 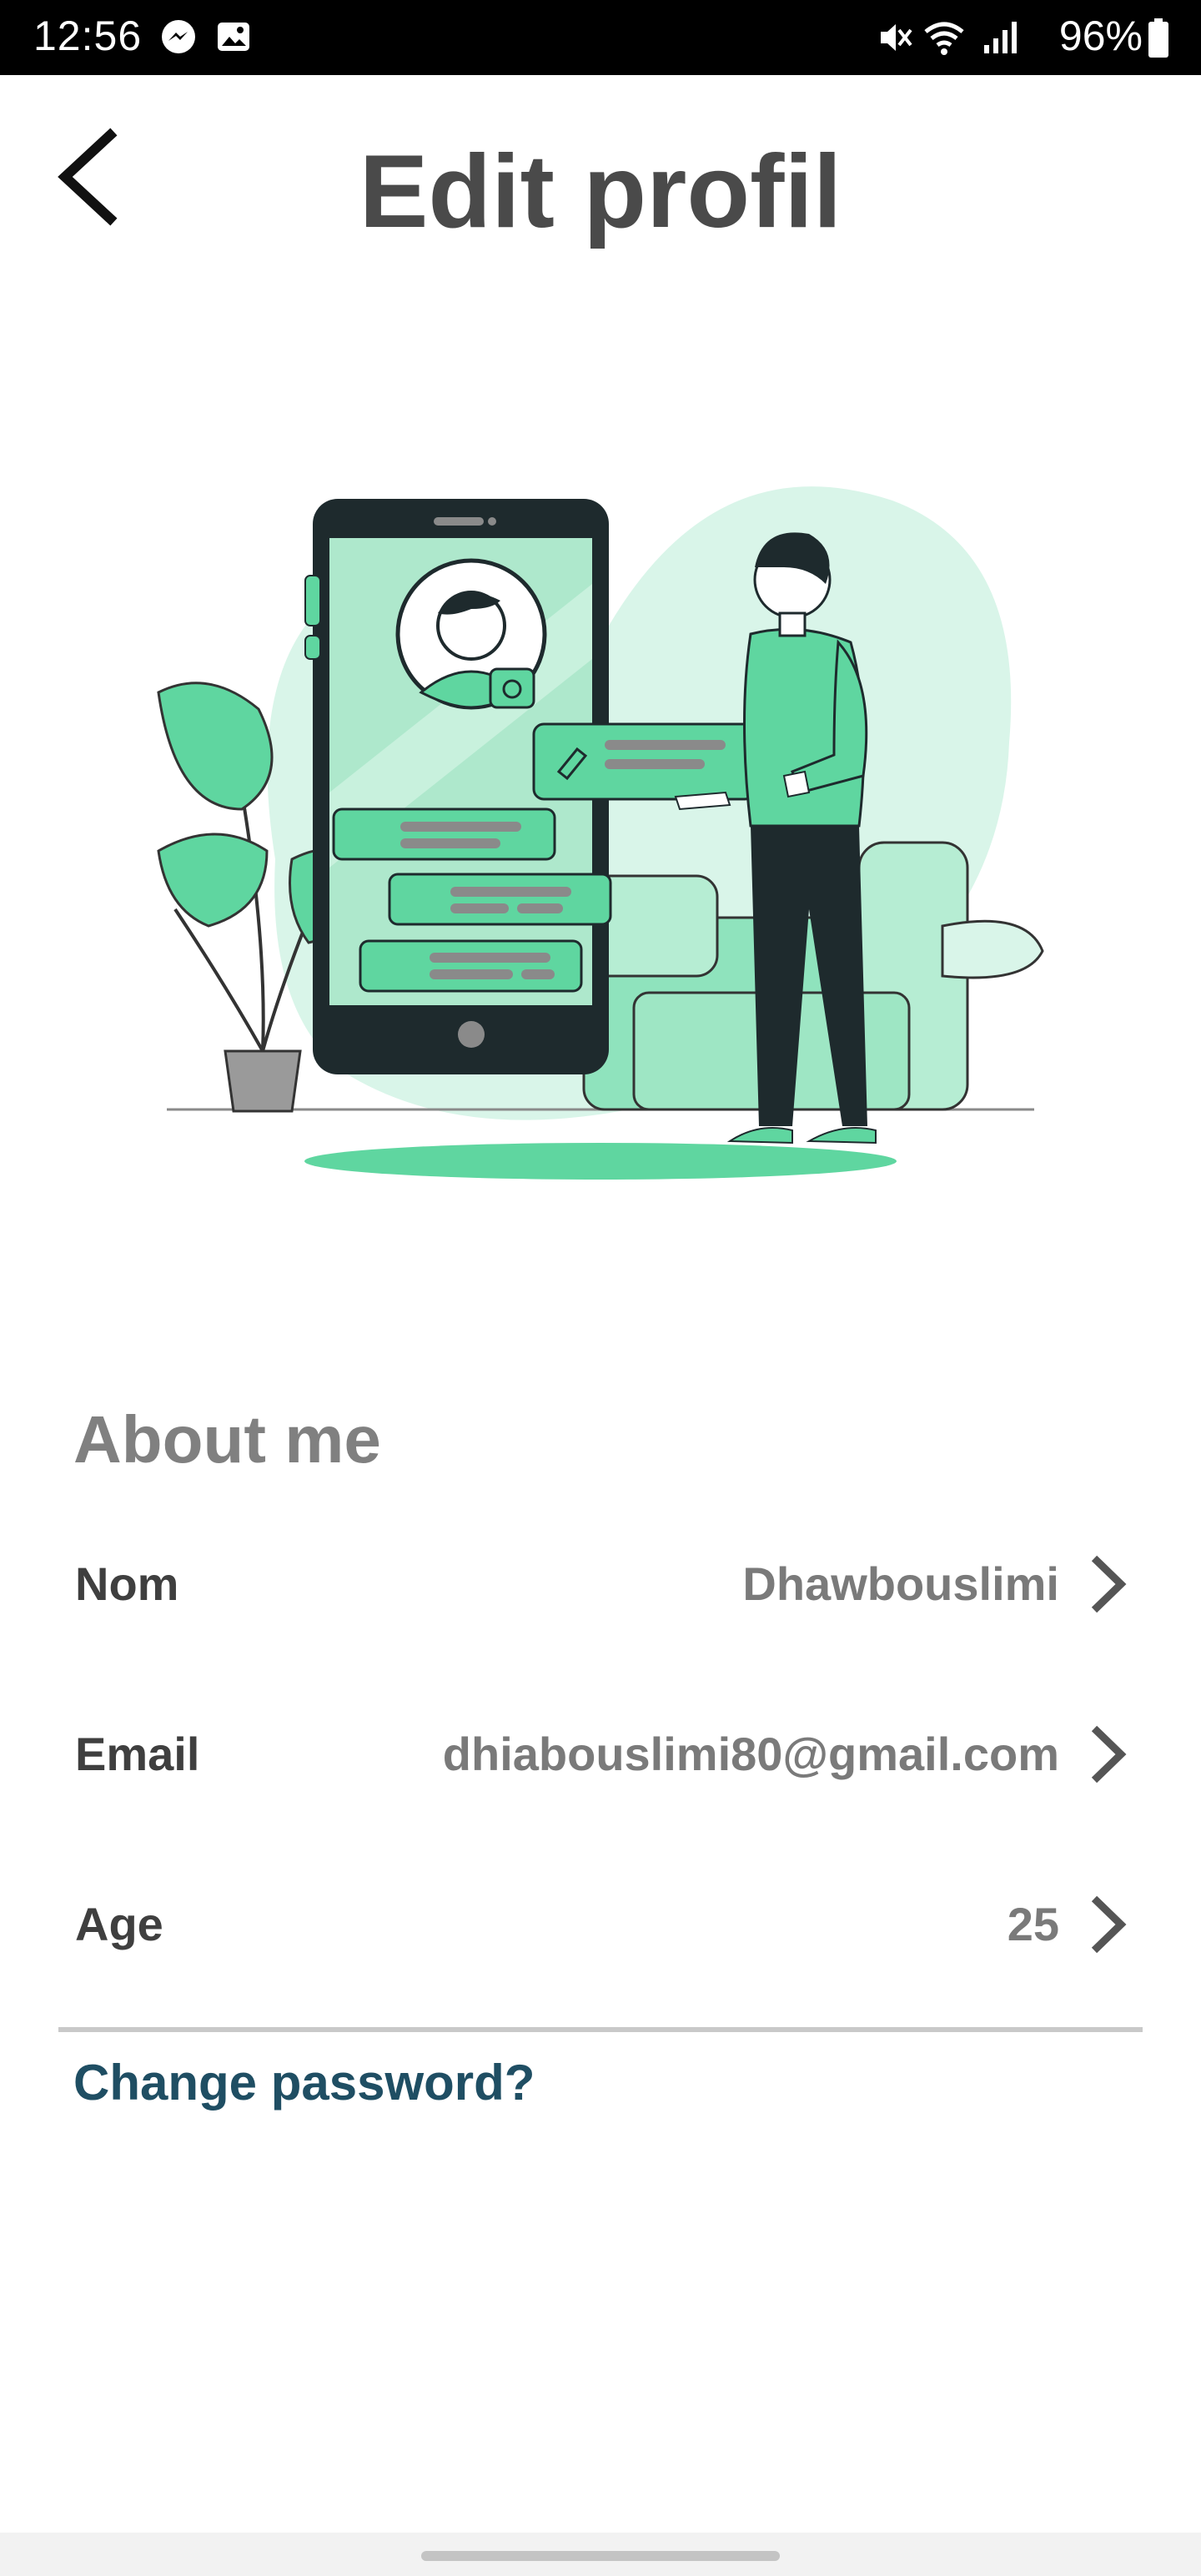 What do you see at coordinates (897, 37) in the screenshot?
I see `mute-icon` at bounding box center [897, 37].